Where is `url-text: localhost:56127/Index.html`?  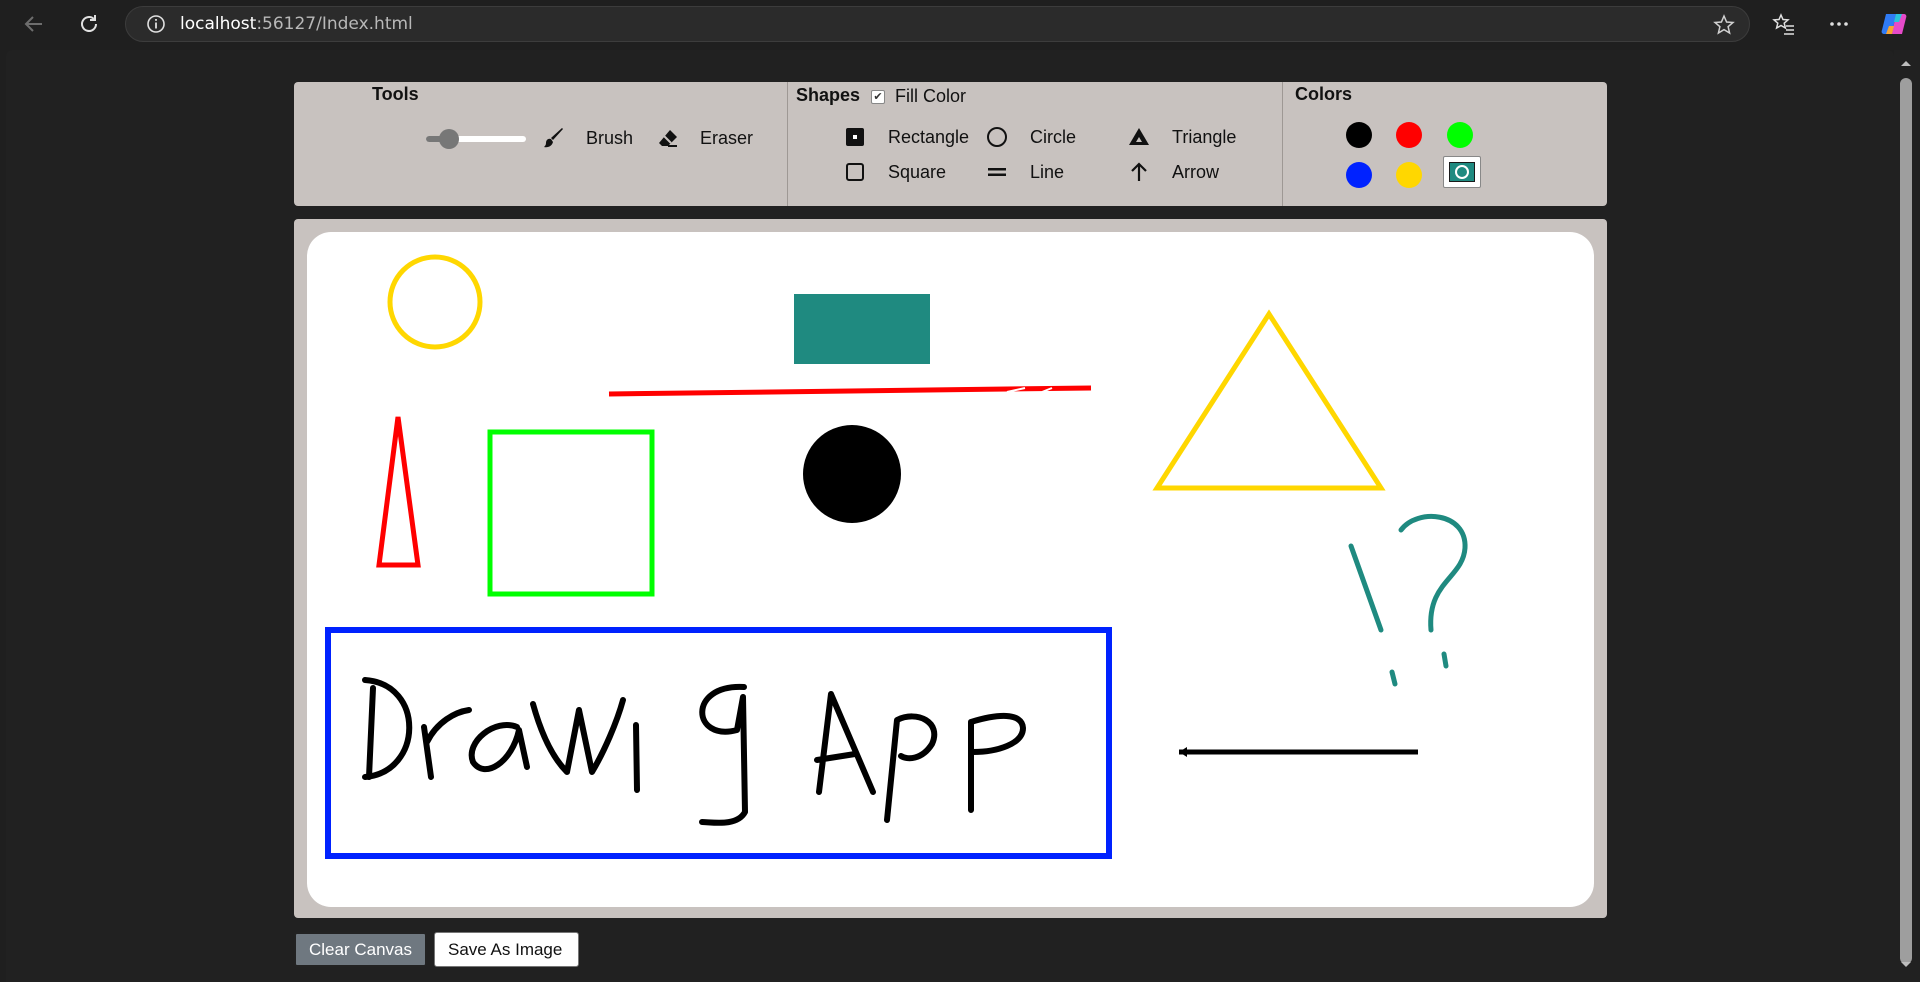 url-text: localhost:56127/Index.html is located at coordinates (296, 24).